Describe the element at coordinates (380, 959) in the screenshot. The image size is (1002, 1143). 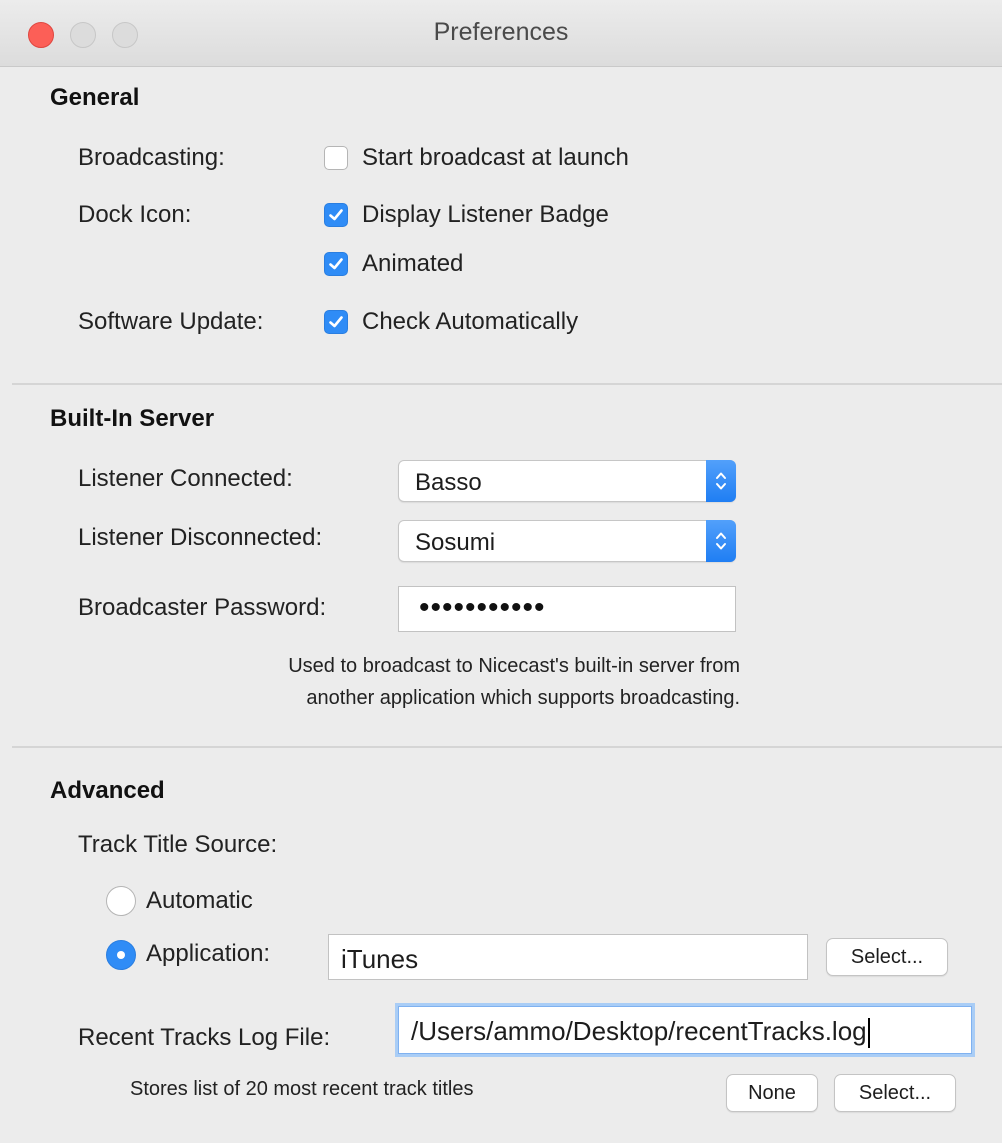
I see `application-value: iTunes` at that location.